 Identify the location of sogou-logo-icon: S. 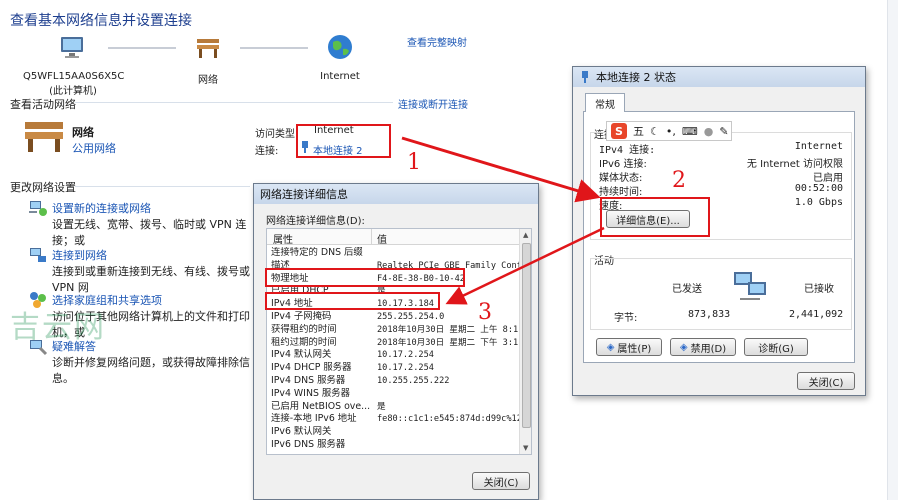
(619, 131).